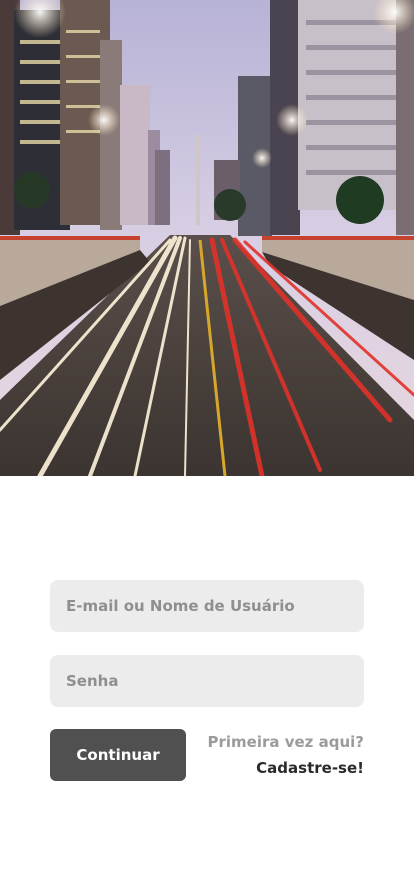  What do you see at coordinates (207, 606) in the screenshot?
I see `email-or-username-input` at bounding box center [207, 606].